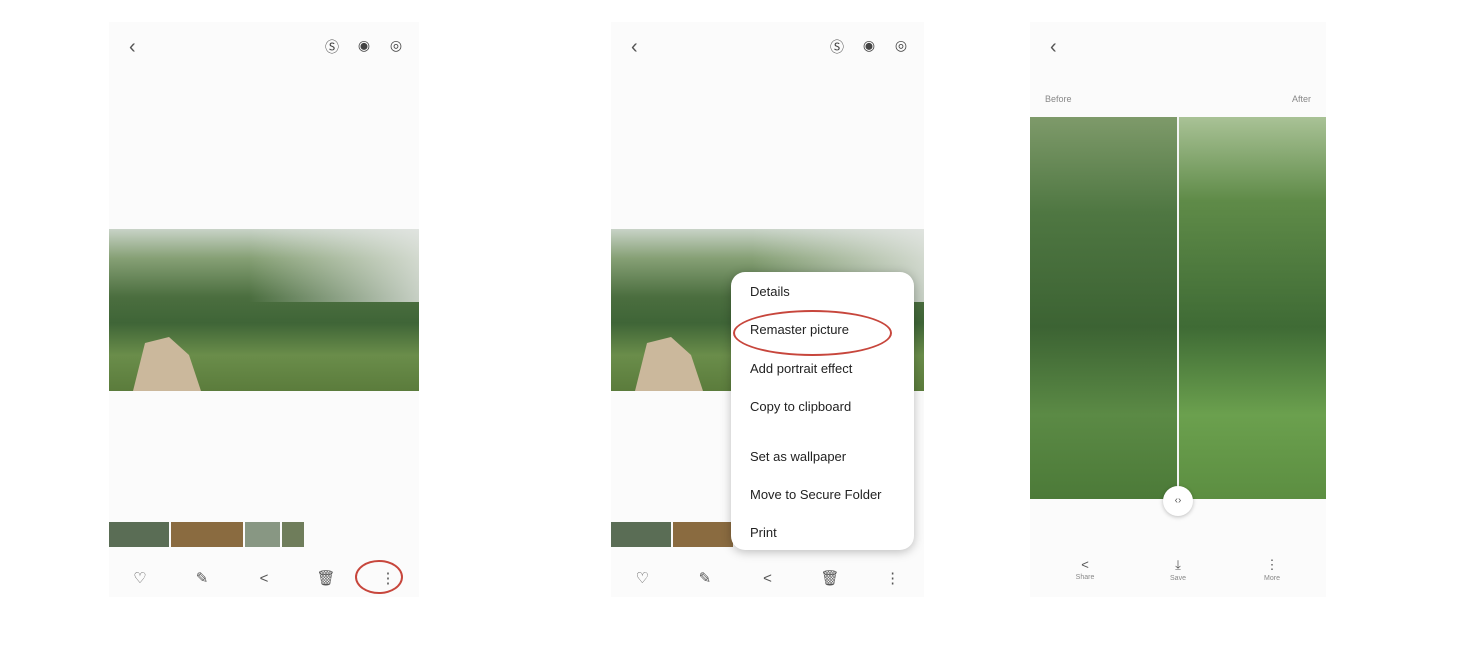  What do you see at coordinates (800, 406) in the screenshot?
I see `menu-item-copy-to-clipboard: Copy to clipboard` at bounding box center [800, 406].